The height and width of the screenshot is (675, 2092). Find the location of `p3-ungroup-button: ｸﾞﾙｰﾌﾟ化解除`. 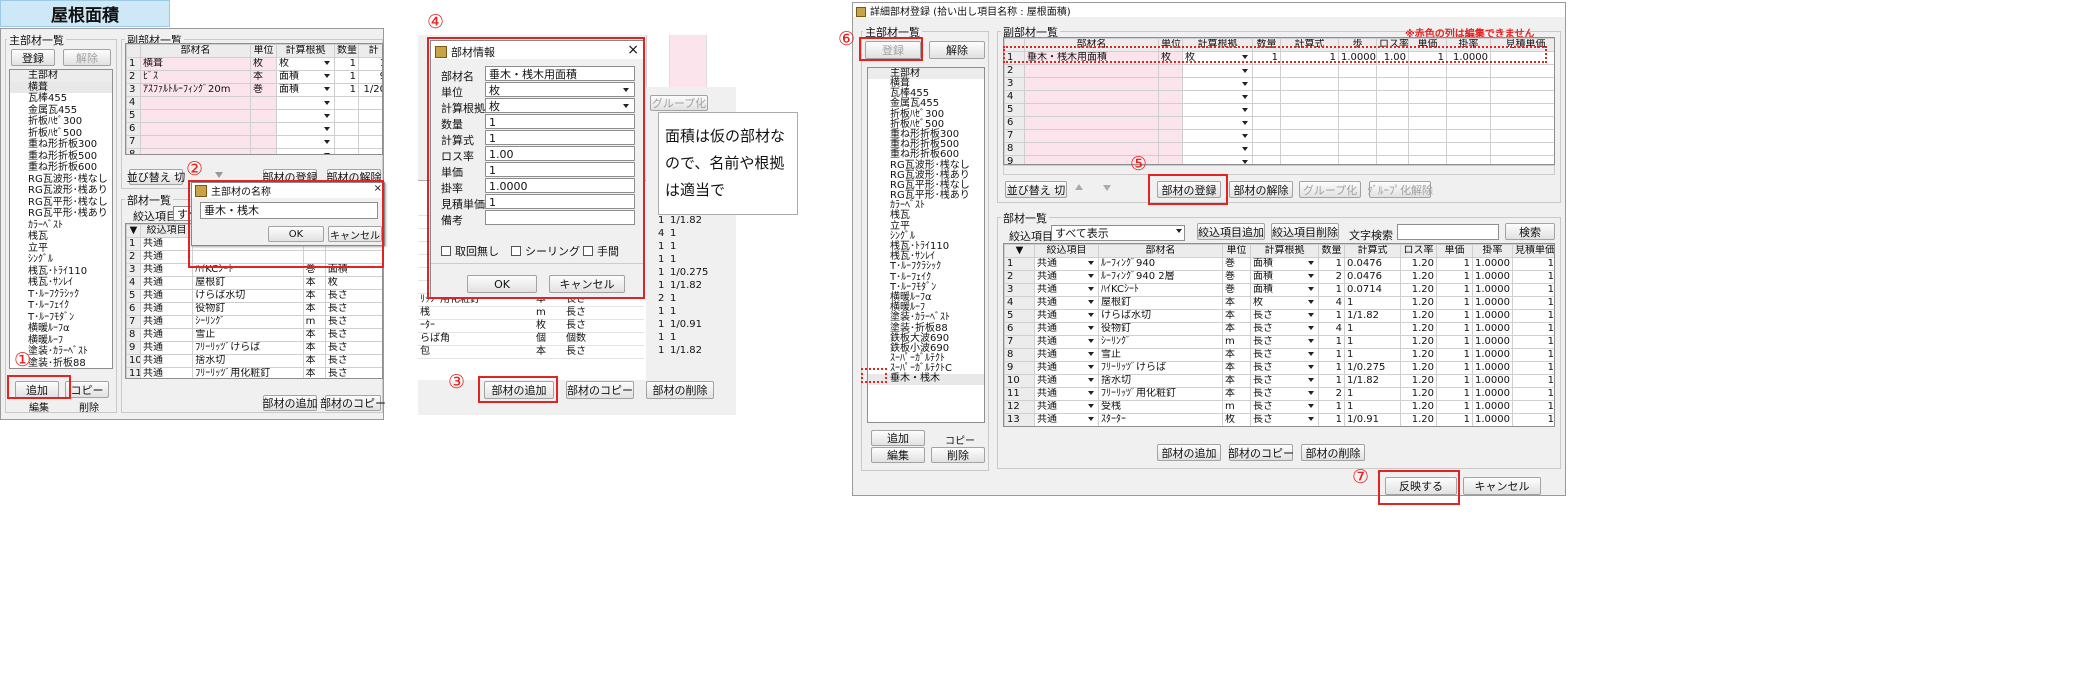

p3-ungroup-button: ｸﾞﾙｰﾌﾟ化解除 is located at coordinates (1400, 189).